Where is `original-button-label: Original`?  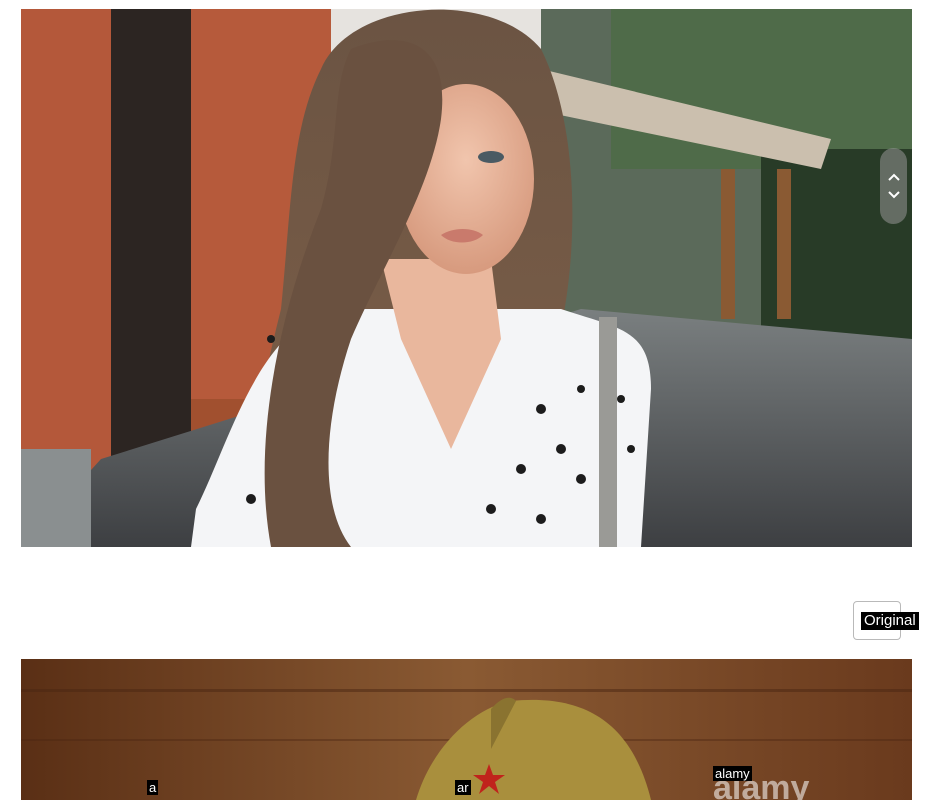
original-button-label: Original is located at coordinates (890, 621).